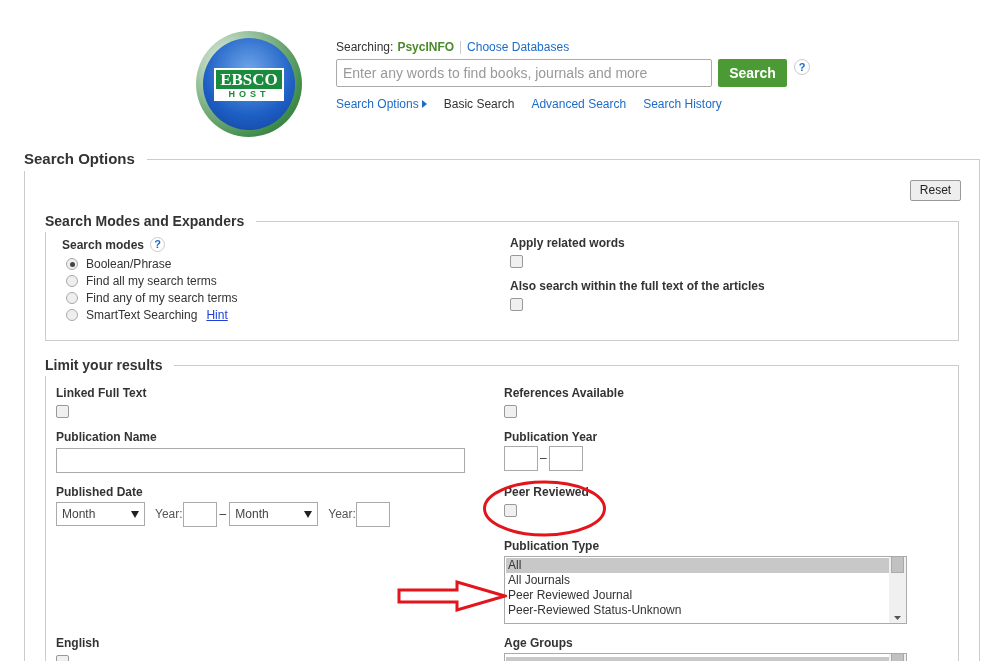  I want to click on database-name: PsycINFO, so click(426, 47).